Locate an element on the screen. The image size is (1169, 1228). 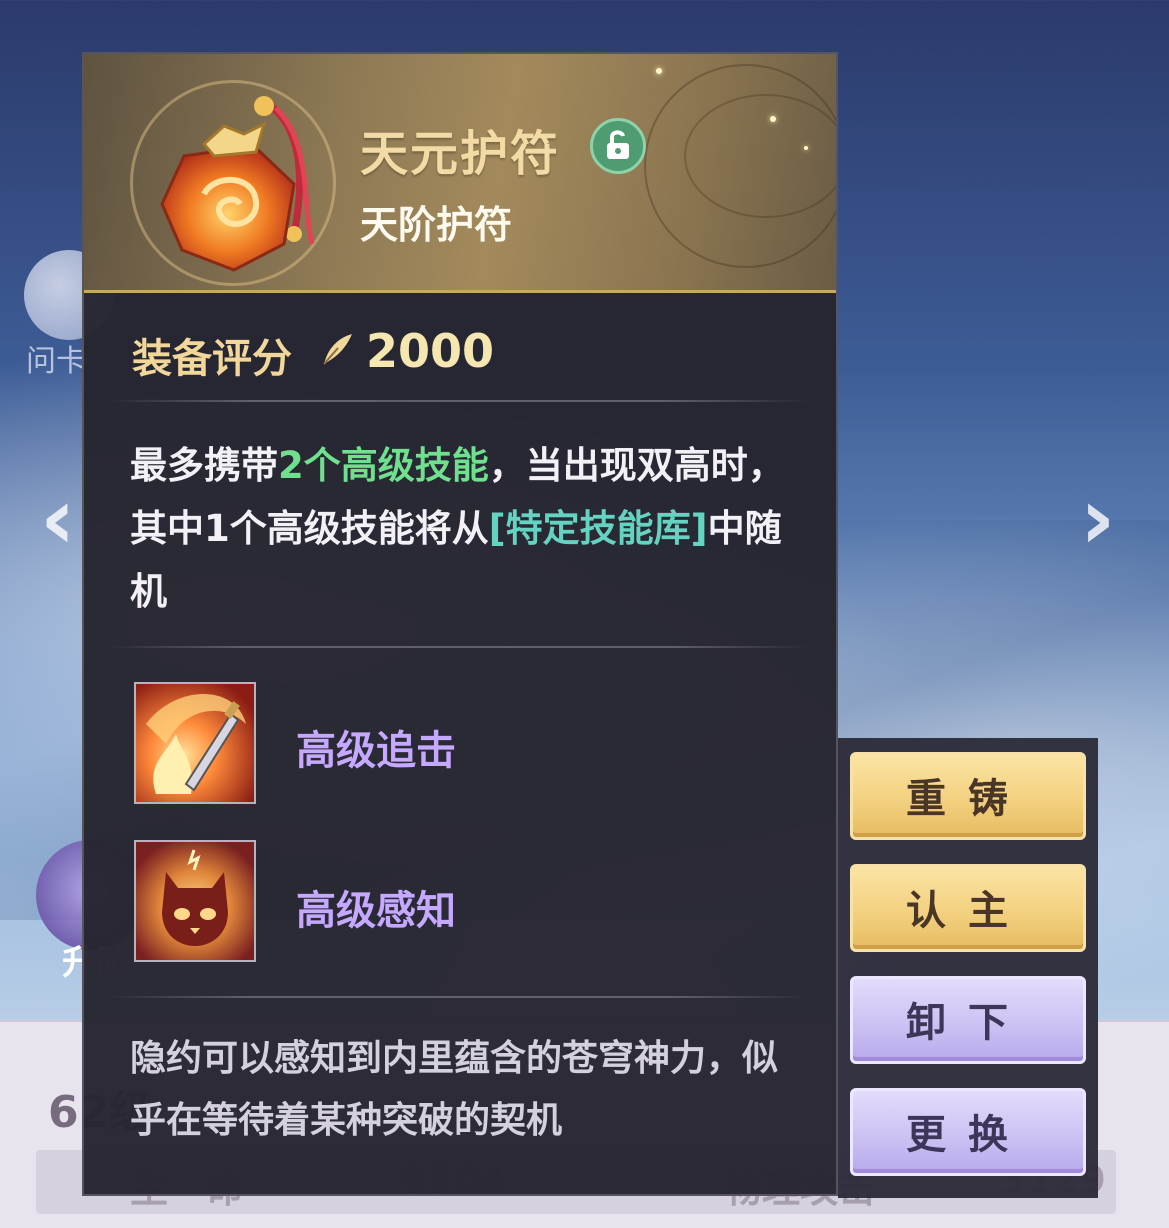
description-highlight: 2个高级技能 is located at coordinates (383, 465).